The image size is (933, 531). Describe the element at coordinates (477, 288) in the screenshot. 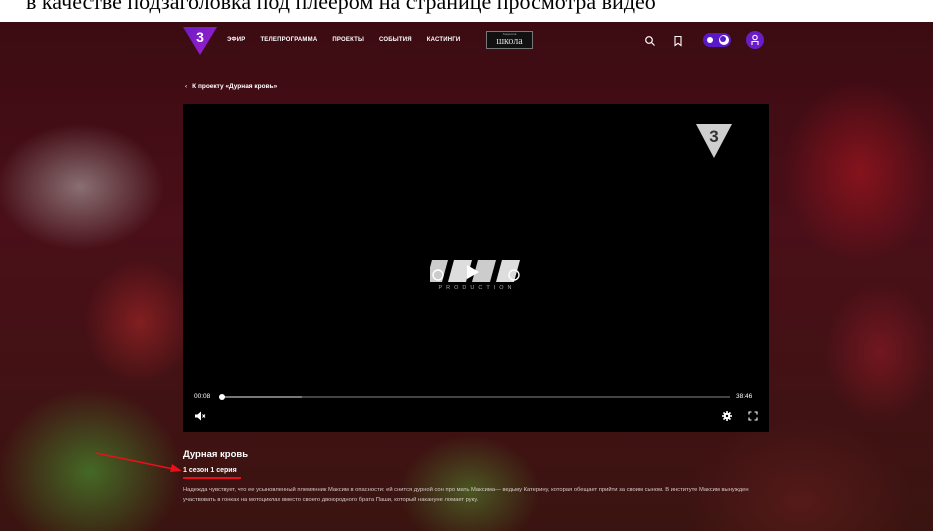

I see `production-label: PRODUCTION` at that location.